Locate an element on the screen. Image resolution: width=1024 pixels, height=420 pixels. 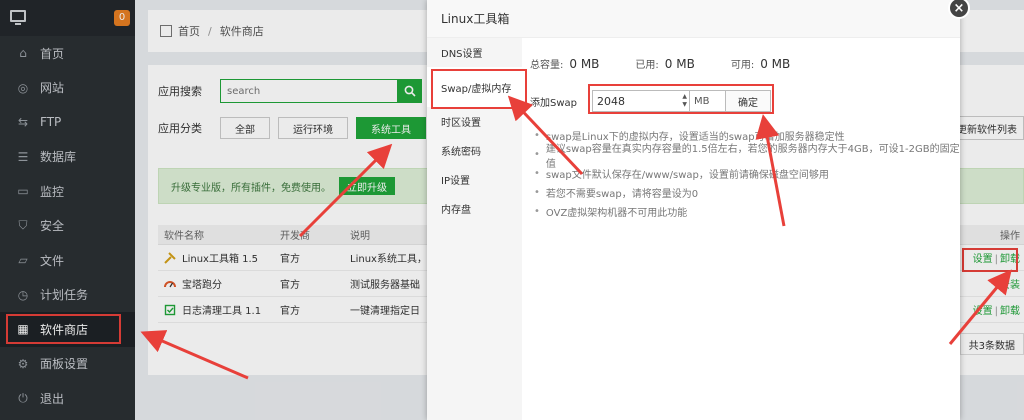
nav-ip: IP设置 is located at coordinates (474, 179).